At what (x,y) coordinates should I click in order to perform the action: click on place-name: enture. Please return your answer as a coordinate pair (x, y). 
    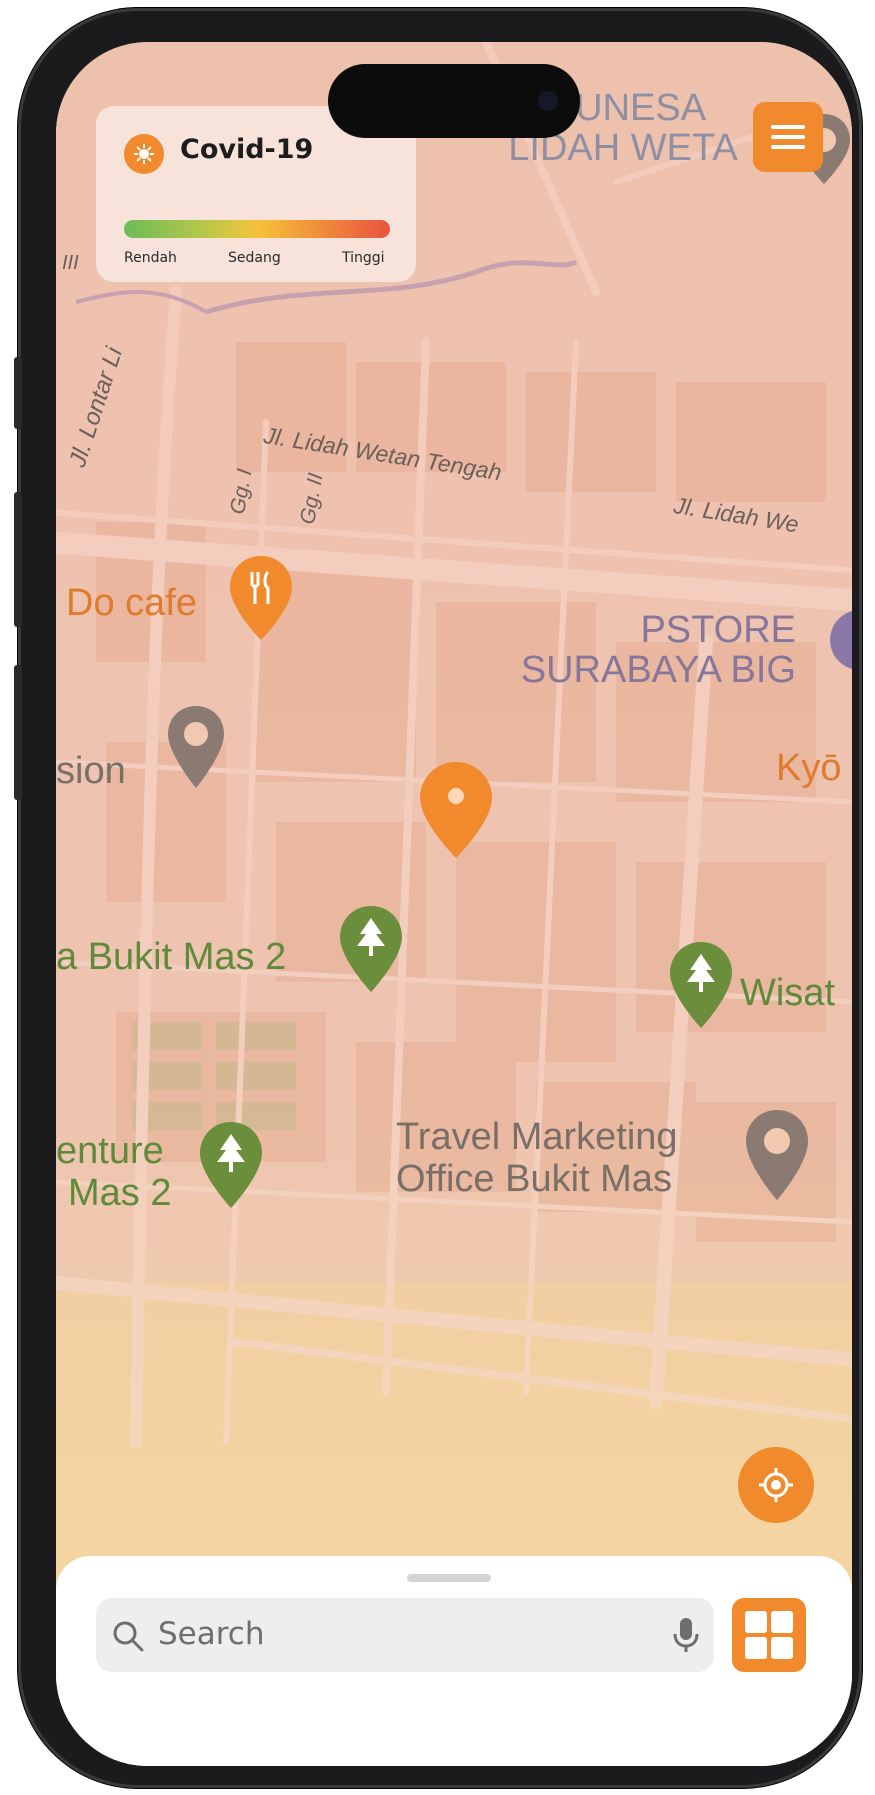
    Looking at the image, I should click on (110, 1151).